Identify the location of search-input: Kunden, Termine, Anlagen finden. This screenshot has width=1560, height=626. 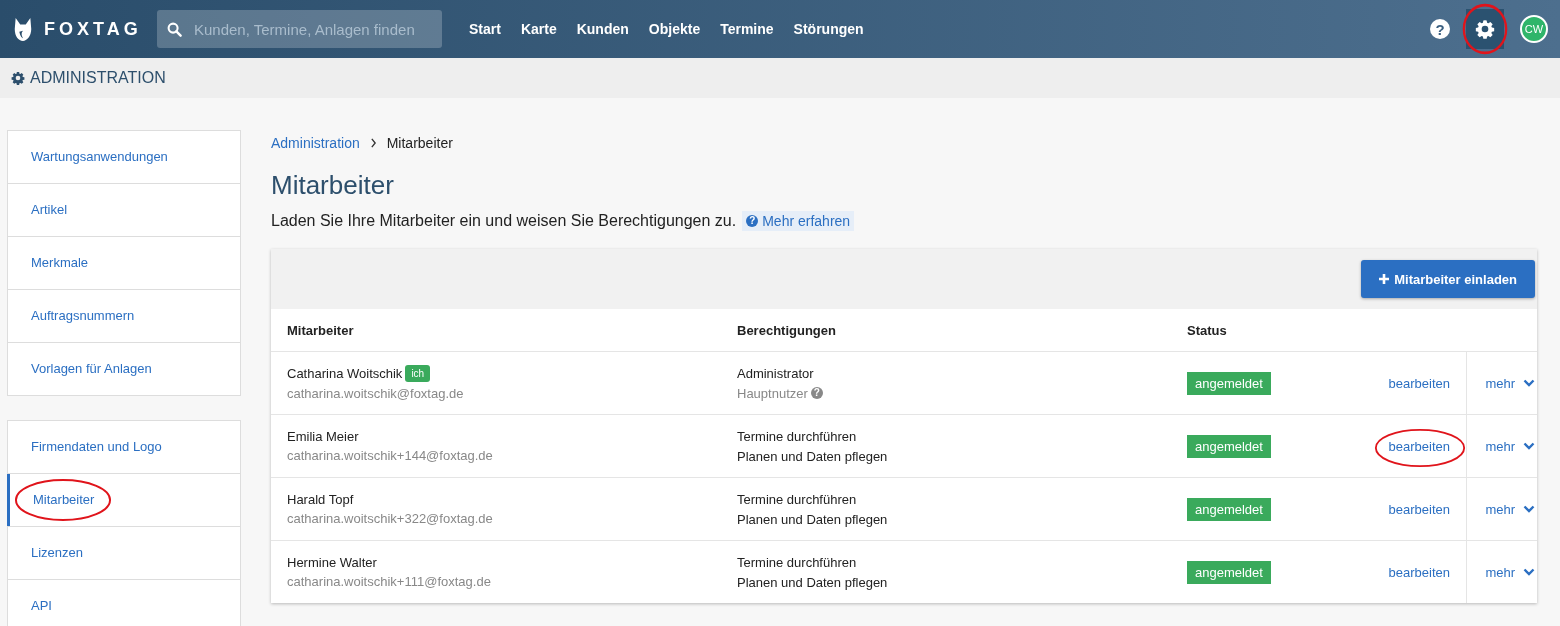
(312, 29).